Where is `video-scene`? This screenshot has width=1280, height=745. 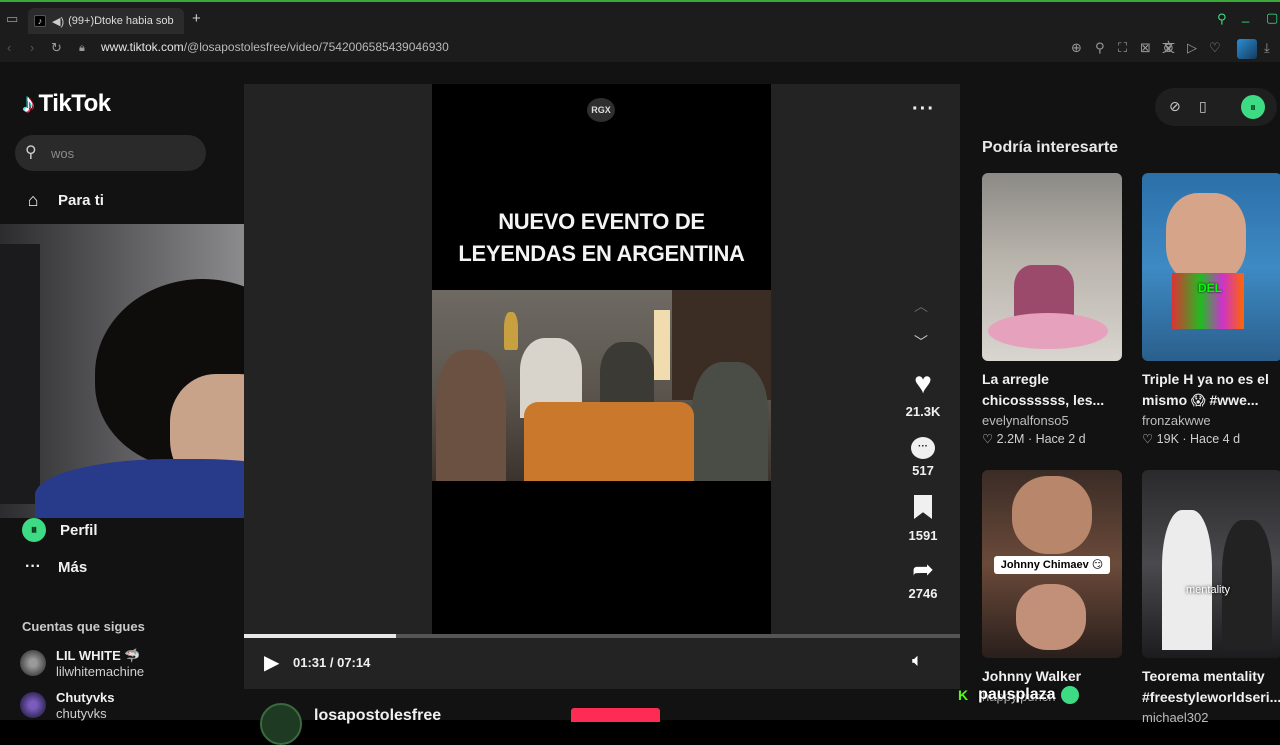 video-scene is located at coordinates (601, 385).